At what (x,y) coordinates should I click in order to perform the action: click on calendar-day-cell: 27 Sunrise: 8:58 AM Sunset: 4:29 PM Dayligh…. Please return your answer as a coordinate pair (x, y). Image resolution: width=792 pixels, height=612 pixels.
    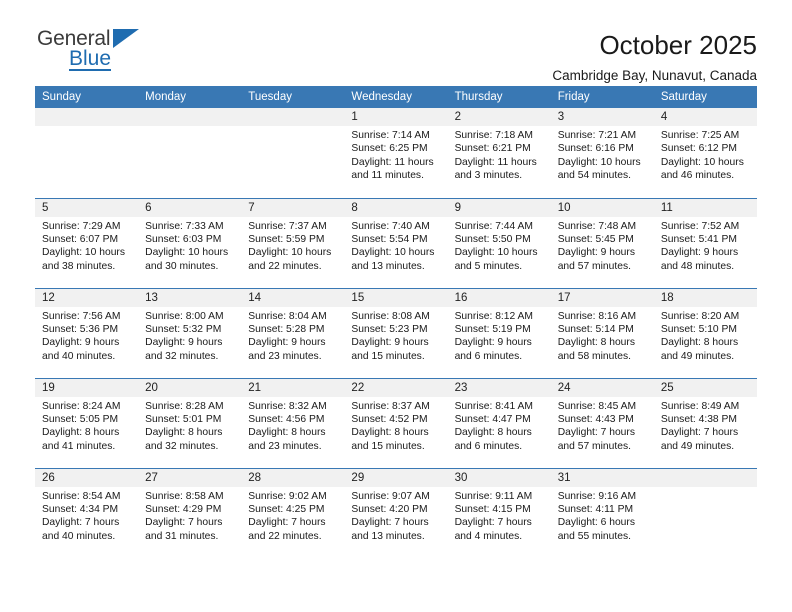
    Looking at the image, I should click on (190, 512).